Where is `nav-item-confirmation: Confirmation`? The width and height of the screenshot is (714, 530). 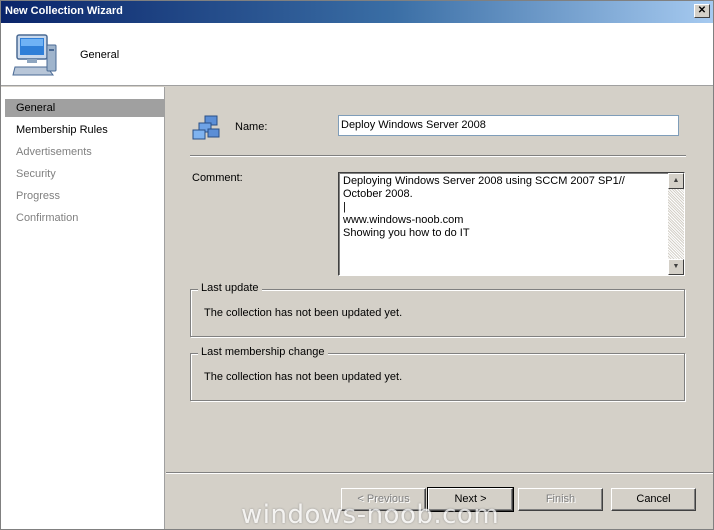
nav-item-confirmation: Confirmation is located at coordinates (47, 218).